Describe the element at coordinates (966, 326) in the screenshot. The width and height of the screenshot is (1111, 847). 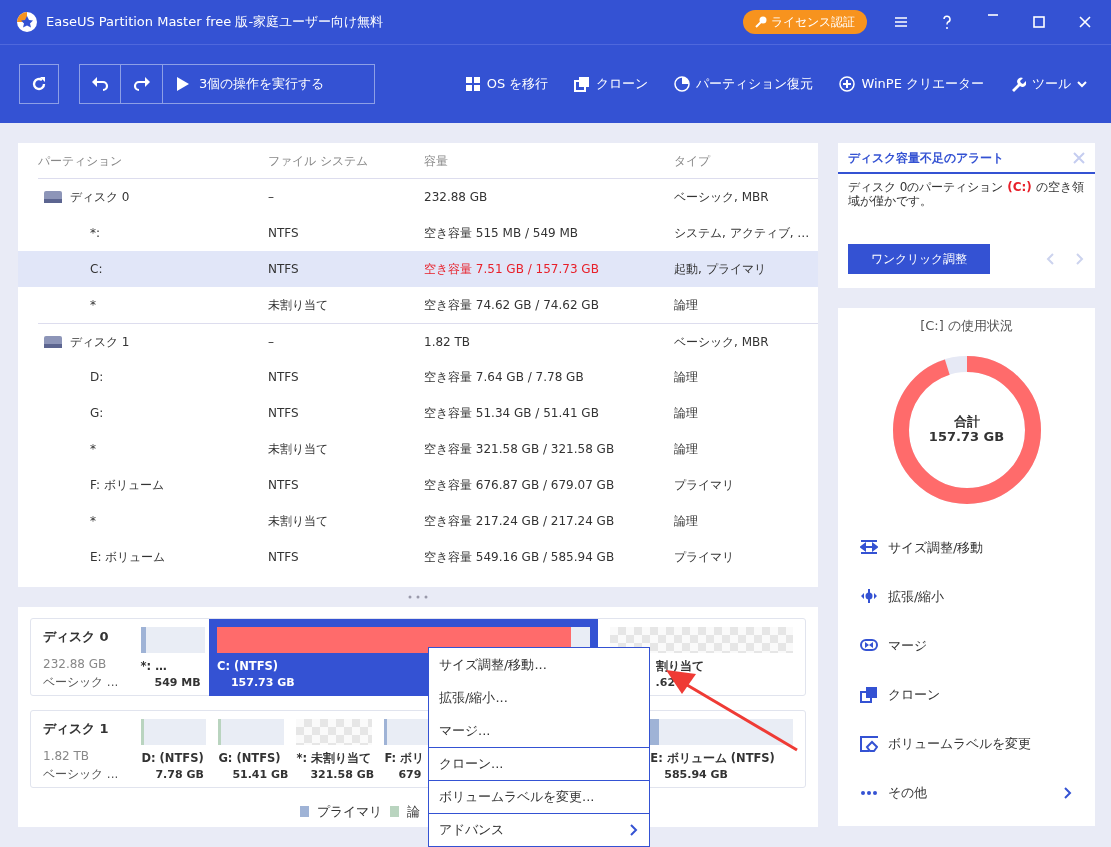
I see `usage-title: [C:] の使用状況` at that location.